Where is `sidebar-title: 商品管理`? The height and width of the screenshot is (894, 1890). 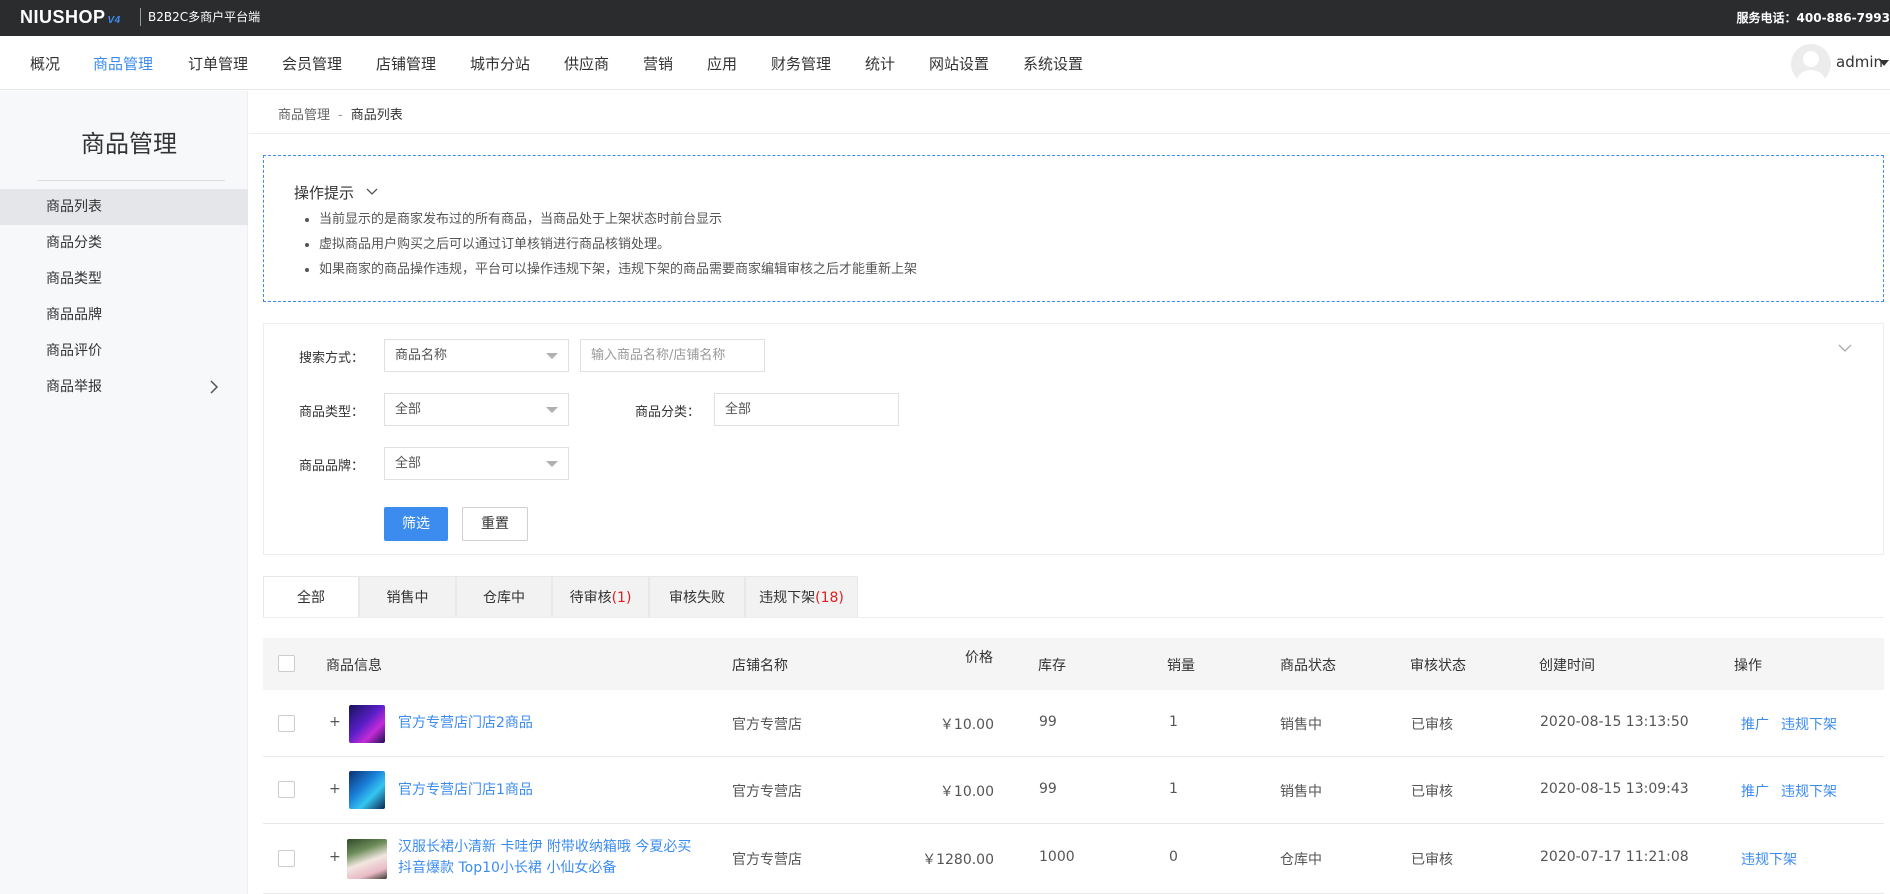 sidebar-title: 商品管理 is located at coordinates (129, 144).